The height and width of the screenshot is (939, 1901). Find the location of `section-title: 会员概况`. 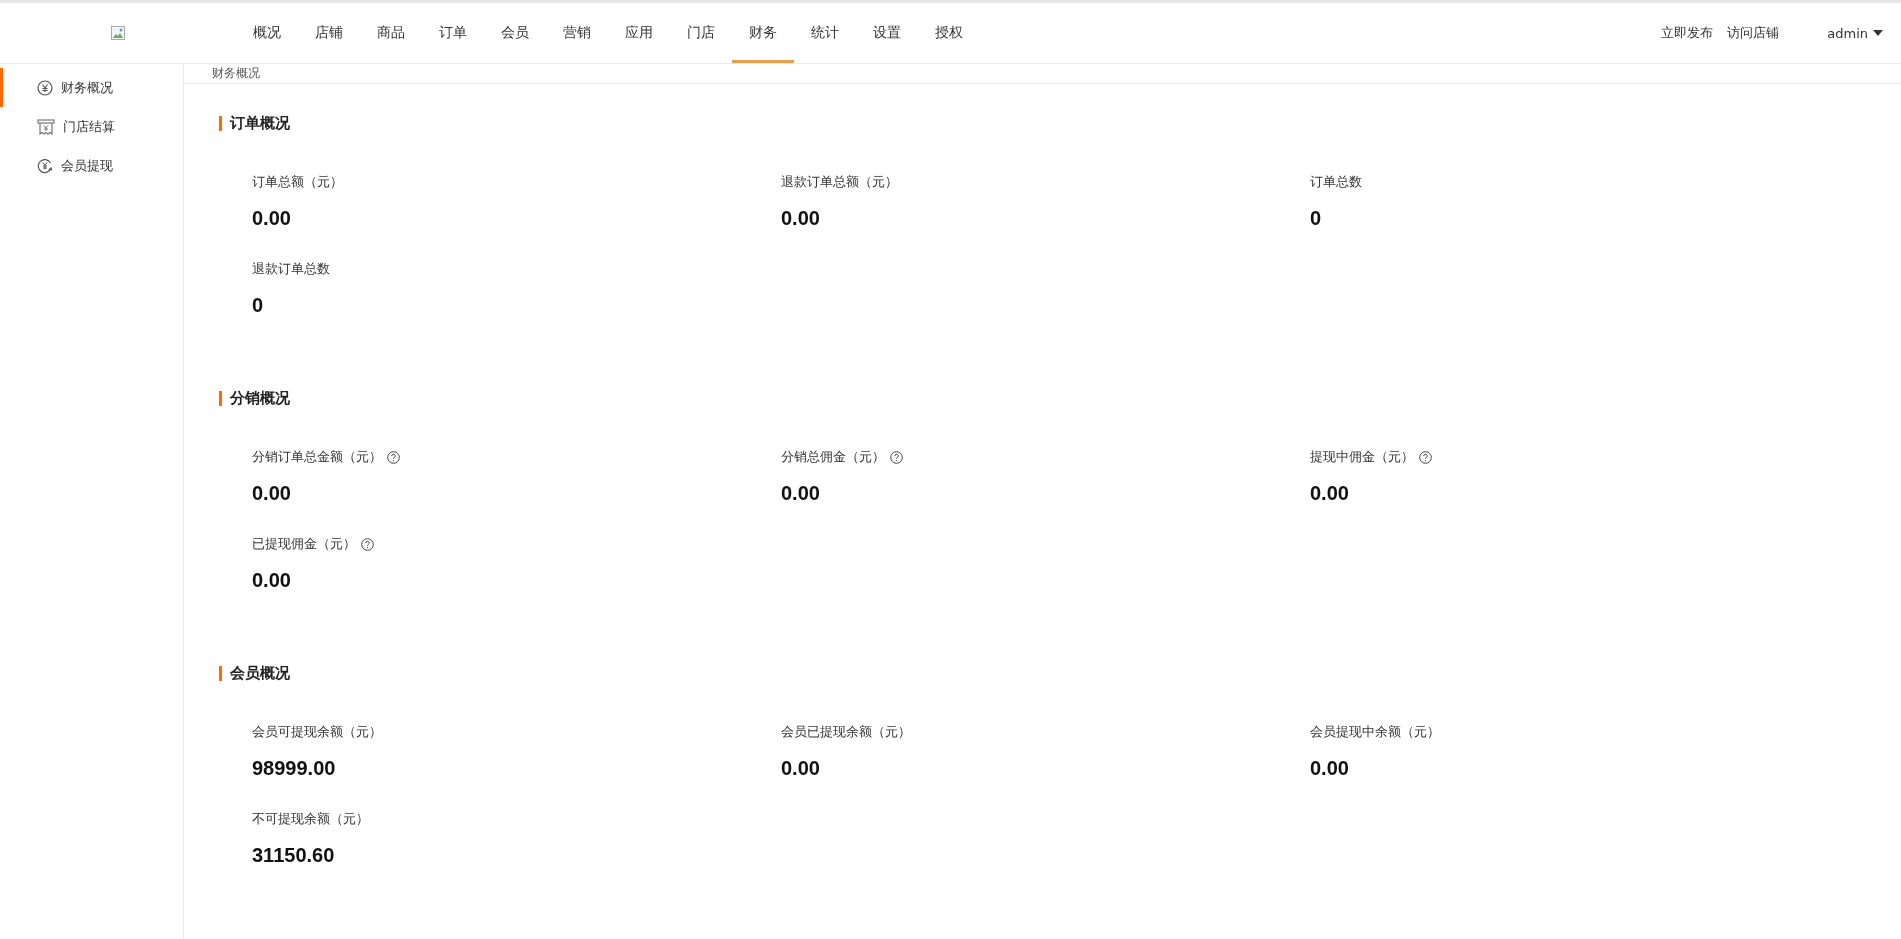

section-title: 会员概况 is located at coordinates (260, 673).